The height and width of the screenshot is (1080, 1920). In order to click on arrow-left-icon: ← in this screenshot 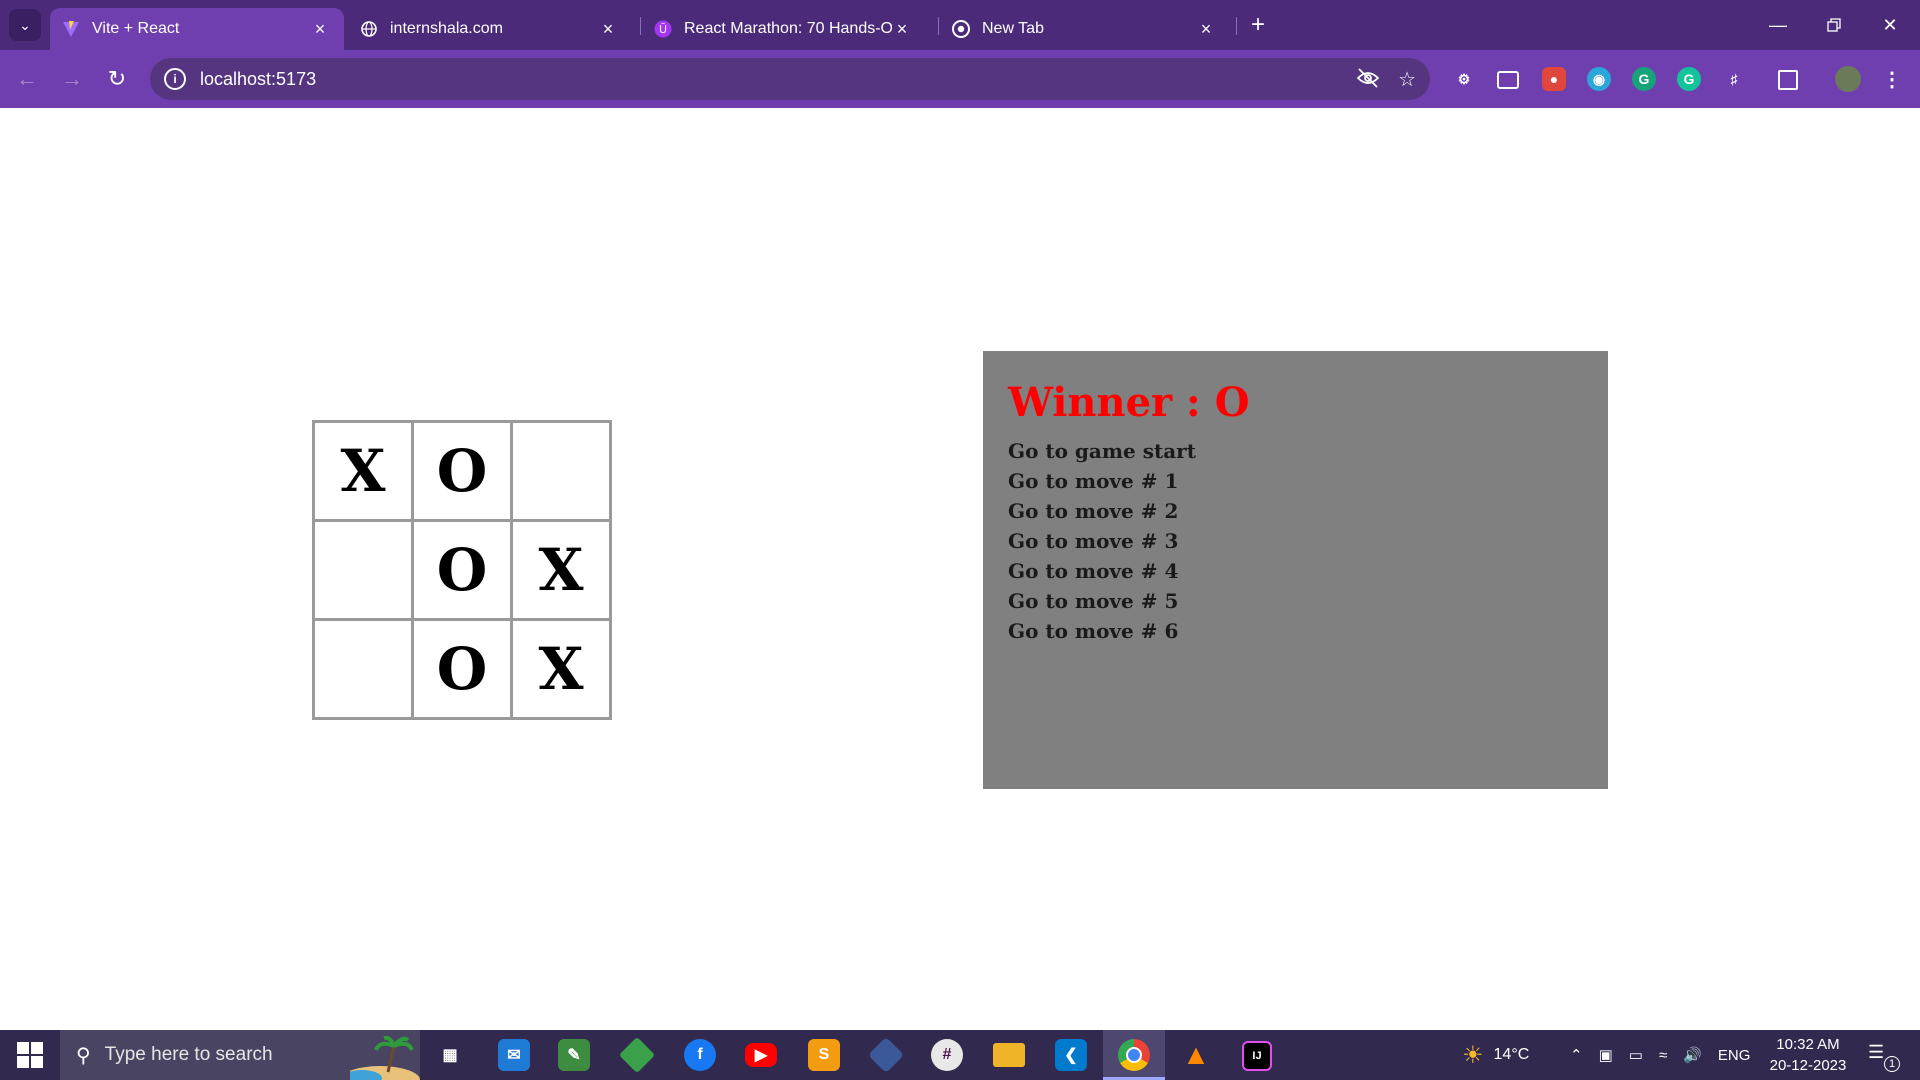, I will do `click(27, 78)`.